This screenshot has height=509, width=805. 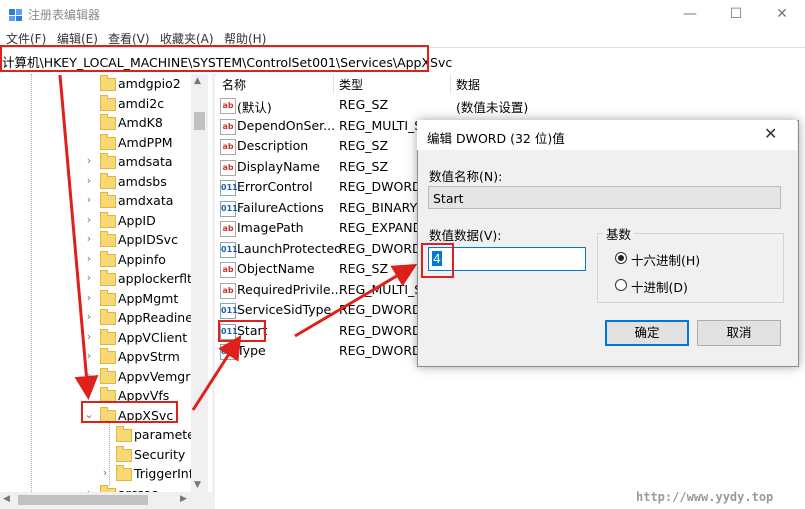 I want to click on value-name-text: Start, so click(x=448, y=198).